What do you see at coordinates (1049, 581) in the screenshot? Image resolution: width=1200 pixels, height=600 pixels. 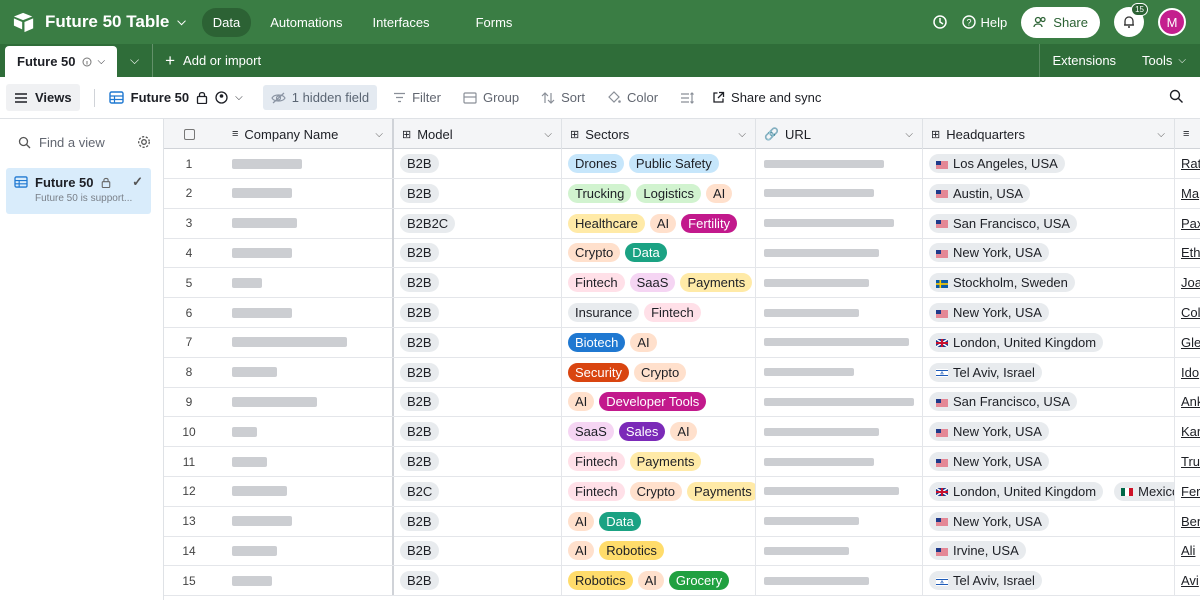 I see `headquarters-cell: Tel Aviv, Israel` at bounding box center [1049, 581].